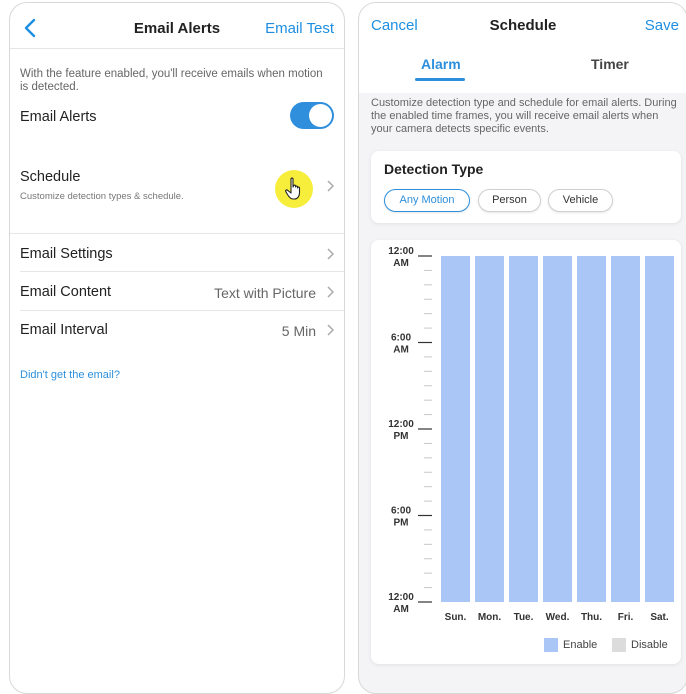  I want to click on legend-enable-swatch, so click(551, 645).